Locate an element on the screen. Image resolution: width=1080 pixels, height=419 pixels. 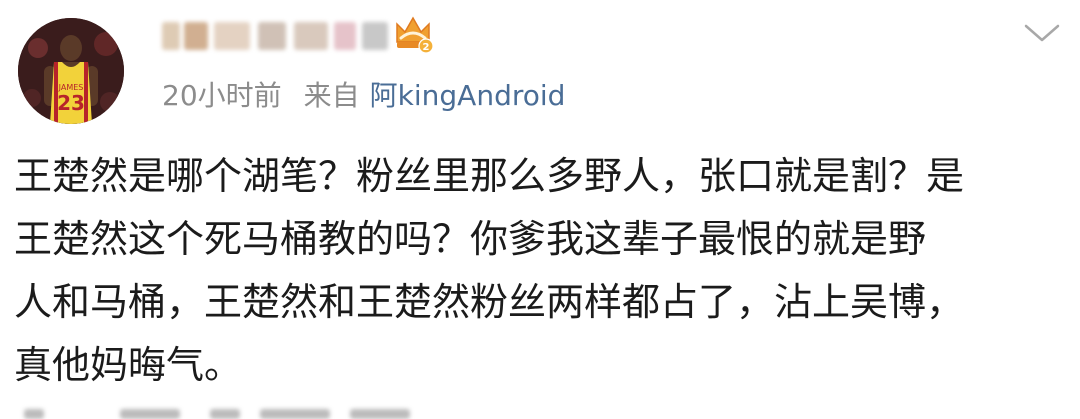
post-meta: 20小时前 来自 阿kingAndroid is located at coordinates (363, 96).